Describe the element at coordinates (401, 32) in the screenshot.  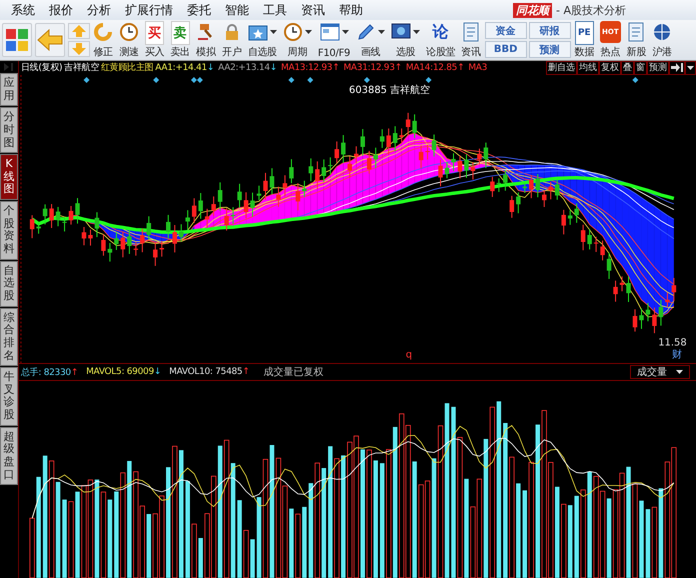
I see `monitor-icon` at that location.